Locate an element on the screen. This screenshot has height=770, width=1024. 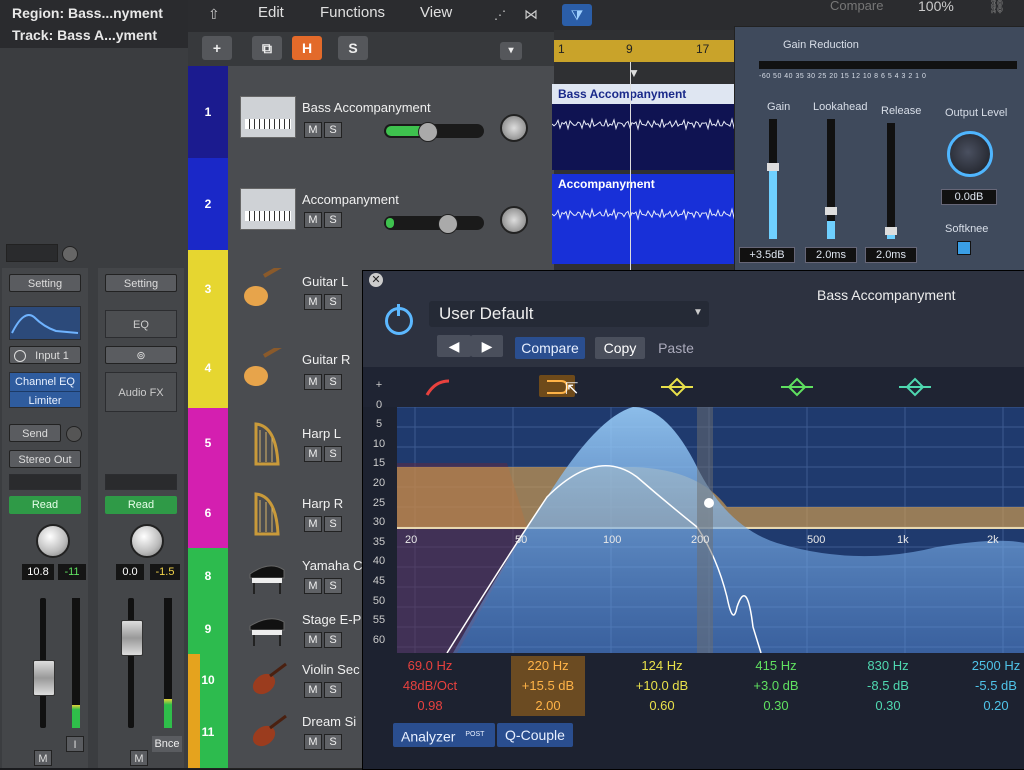
strip1-send-slot: Send is located at coordinates (35, 433).